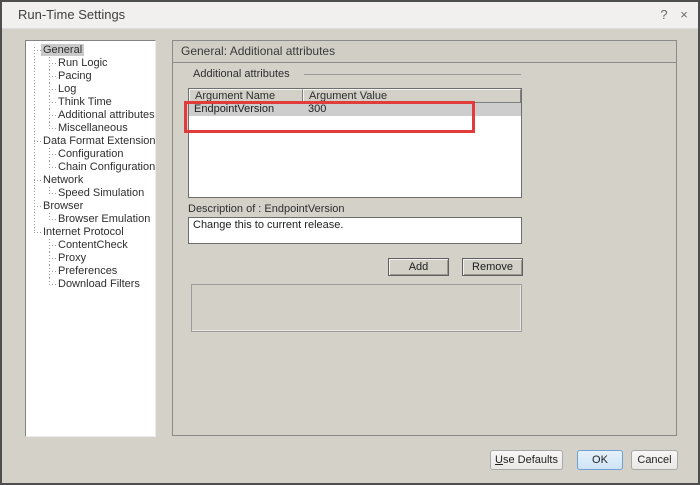 The height and width of the screenshot is (485, 700). Describe the element at coordinates (90, 284) in the screenshot. I see `sidebar-item-download-filters: Download Filters` at that location.